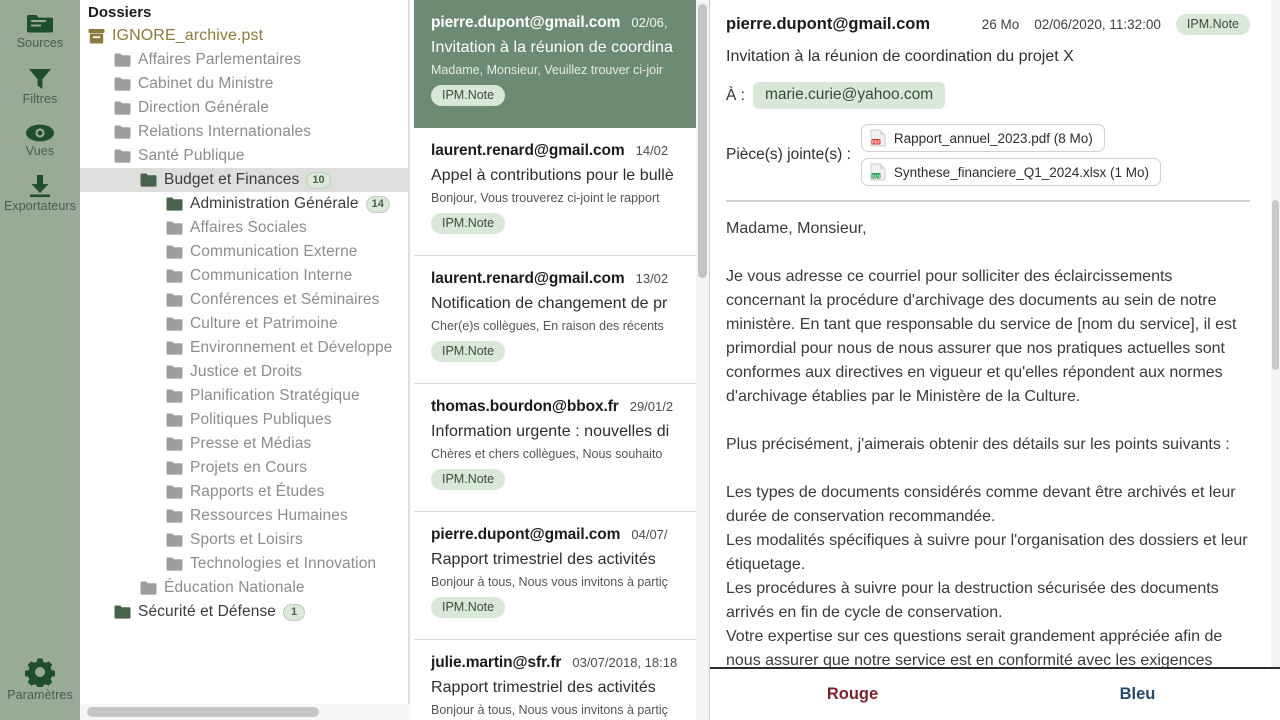  What do you see at coordinates (649, 534) in the screenshot?
I see `mail-item-date: 04/07/` at bounding box center [649, 534].